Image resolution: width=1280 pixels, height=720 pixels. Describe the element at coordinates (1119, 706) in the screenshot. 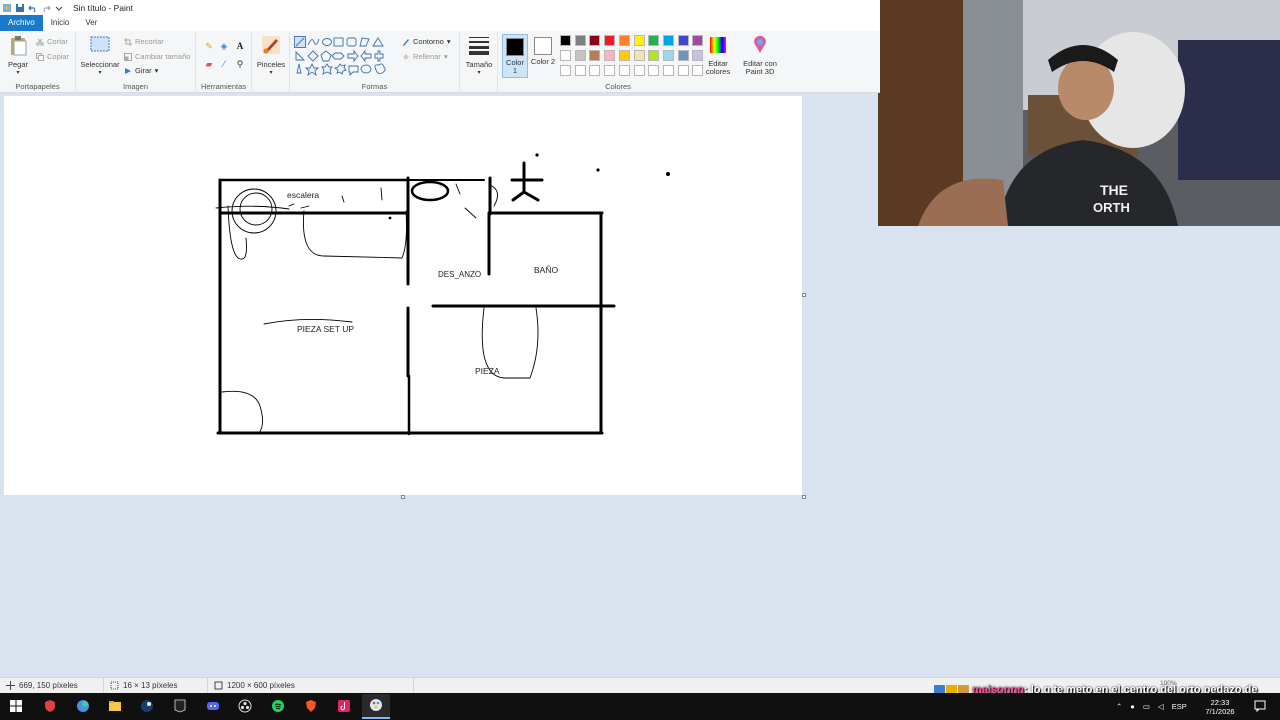

I see `chevron-up-icon: ⌃` at that location.